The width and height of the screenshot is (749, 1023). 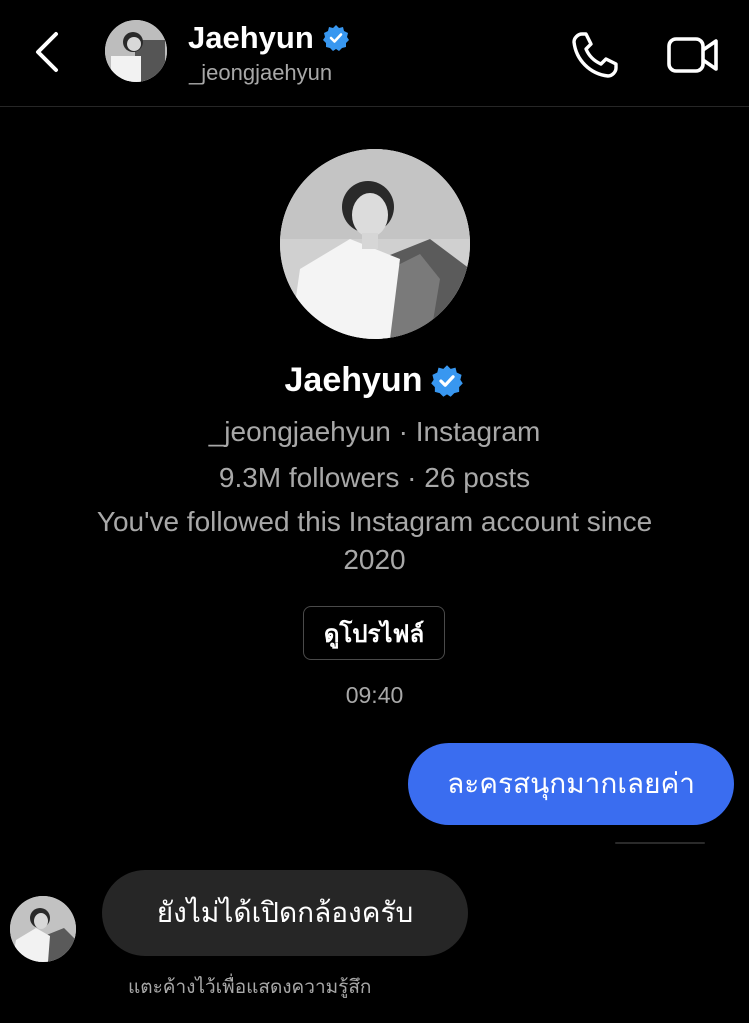 What do you see at coordinates (374, 53) in the screenshot?
I see `chat-header: Jaehyun _jeongjaehyun` at bounding box center [374, 53].